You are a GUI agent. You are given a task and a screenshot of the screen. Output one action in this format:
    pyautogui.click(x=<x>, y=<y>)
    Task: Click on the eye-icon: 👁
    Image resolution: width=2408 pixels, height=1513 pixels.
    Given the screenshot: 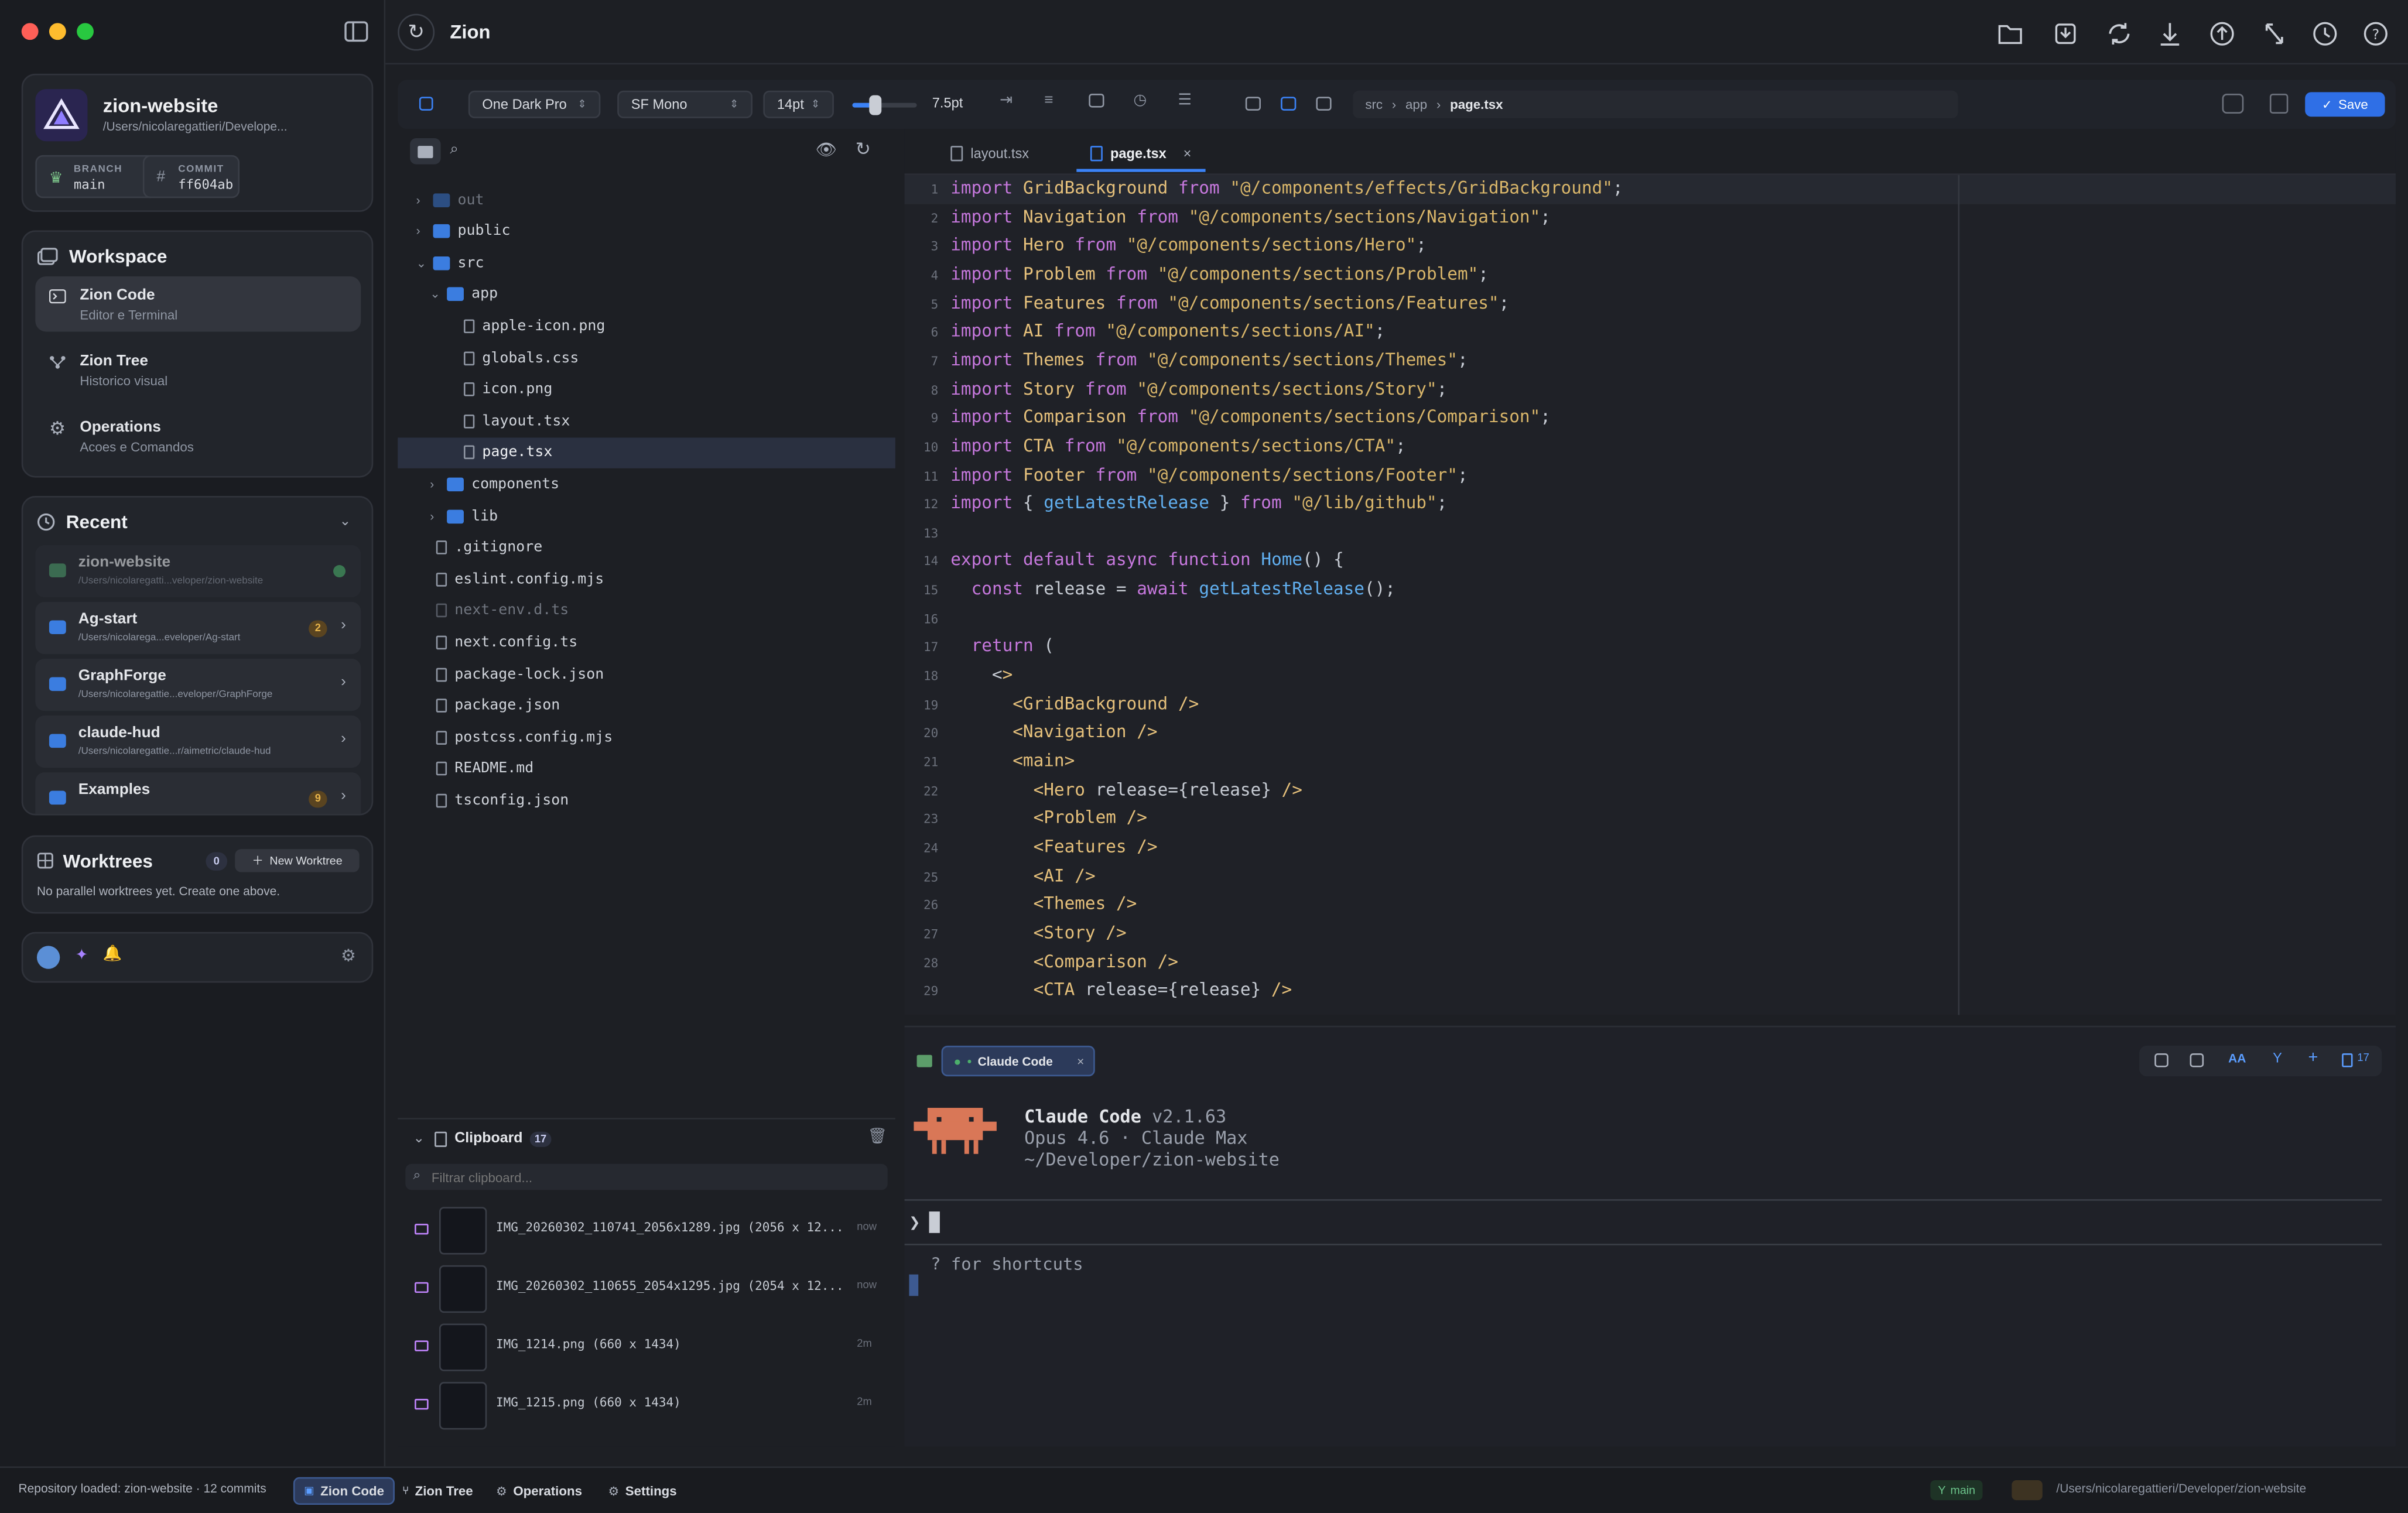 What is the action you would take?
    pyautogui.click(x=826, y=149)
    